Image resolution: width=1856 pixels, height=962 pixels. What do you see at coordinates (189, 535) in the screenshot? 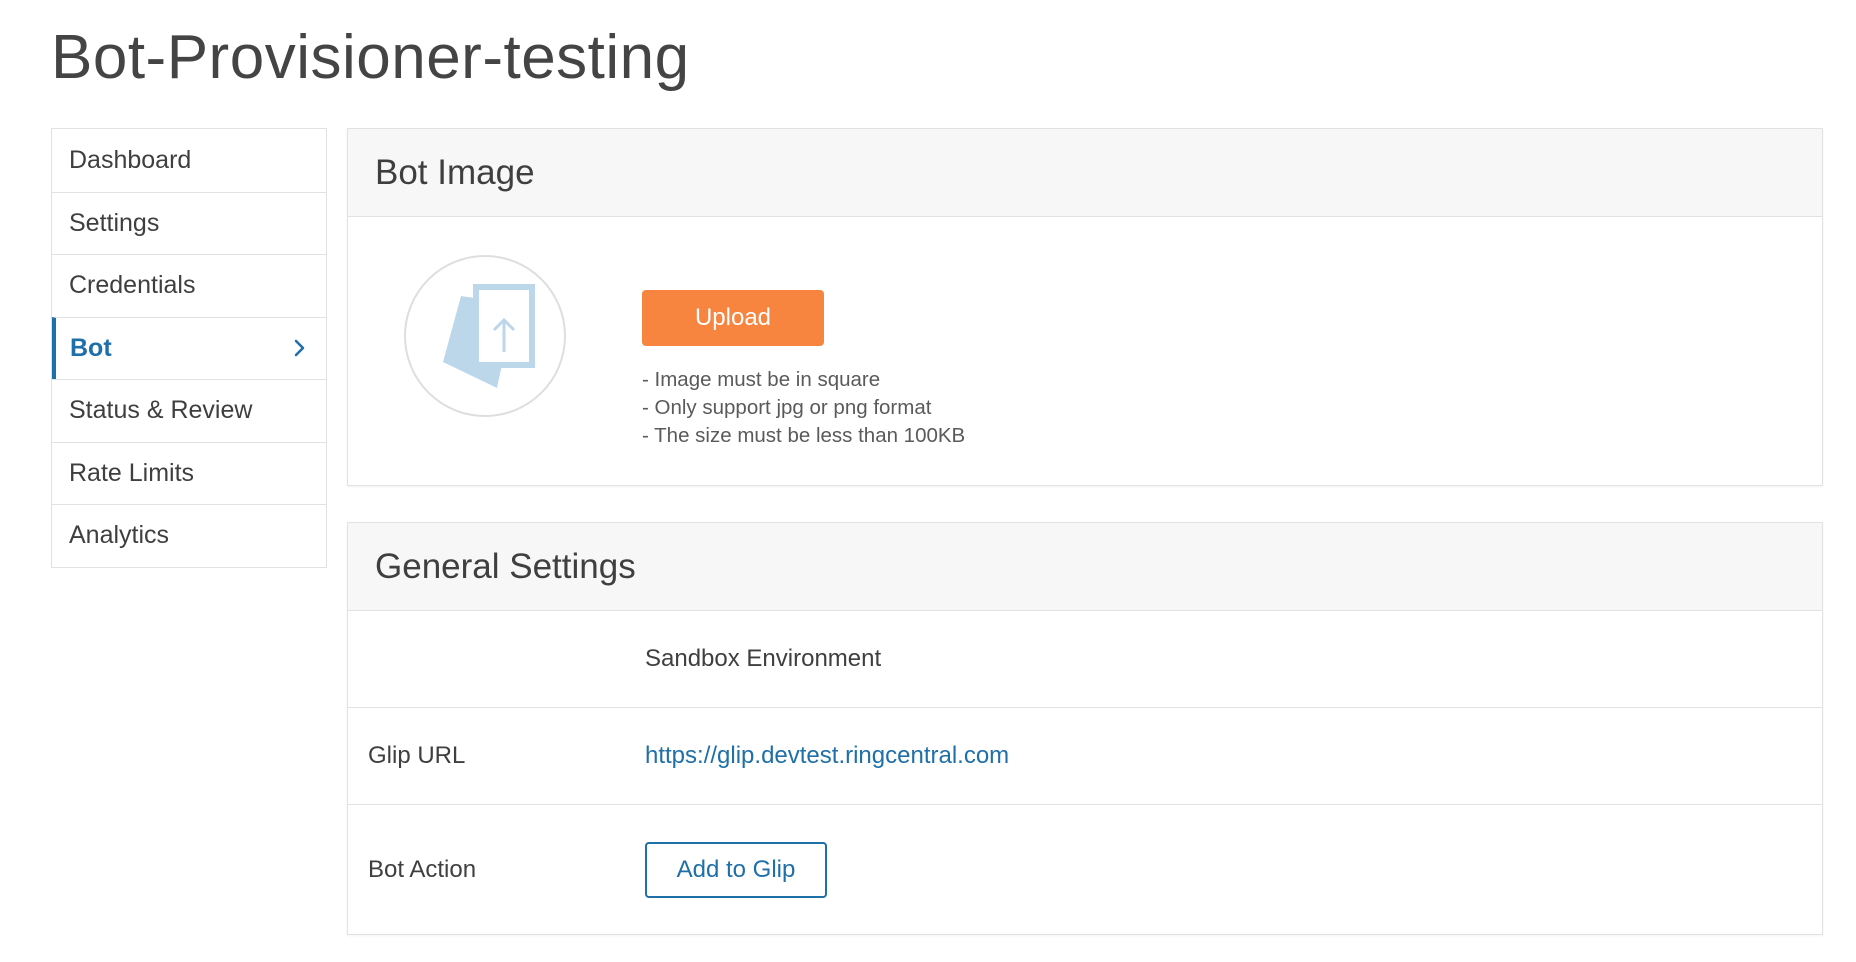
I see `sidebar-item-analytics: Analytics` at bounding box center [189, 535].